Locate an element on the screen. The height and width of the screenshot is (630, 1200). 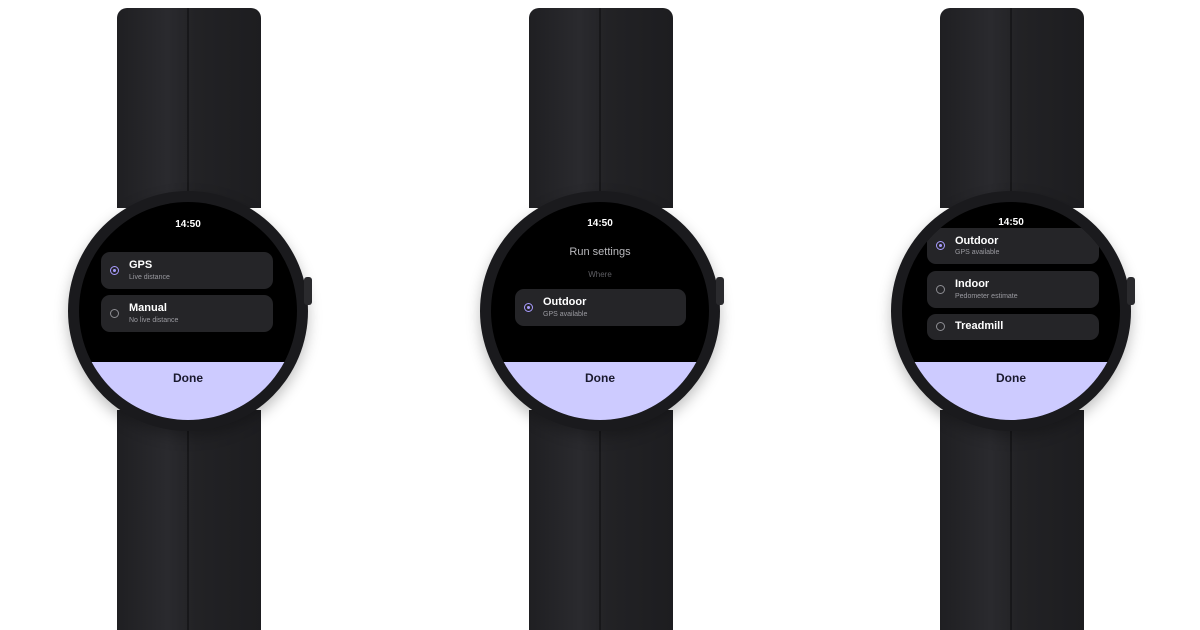
page-title: Run settings is located at coordinates (600, 252).